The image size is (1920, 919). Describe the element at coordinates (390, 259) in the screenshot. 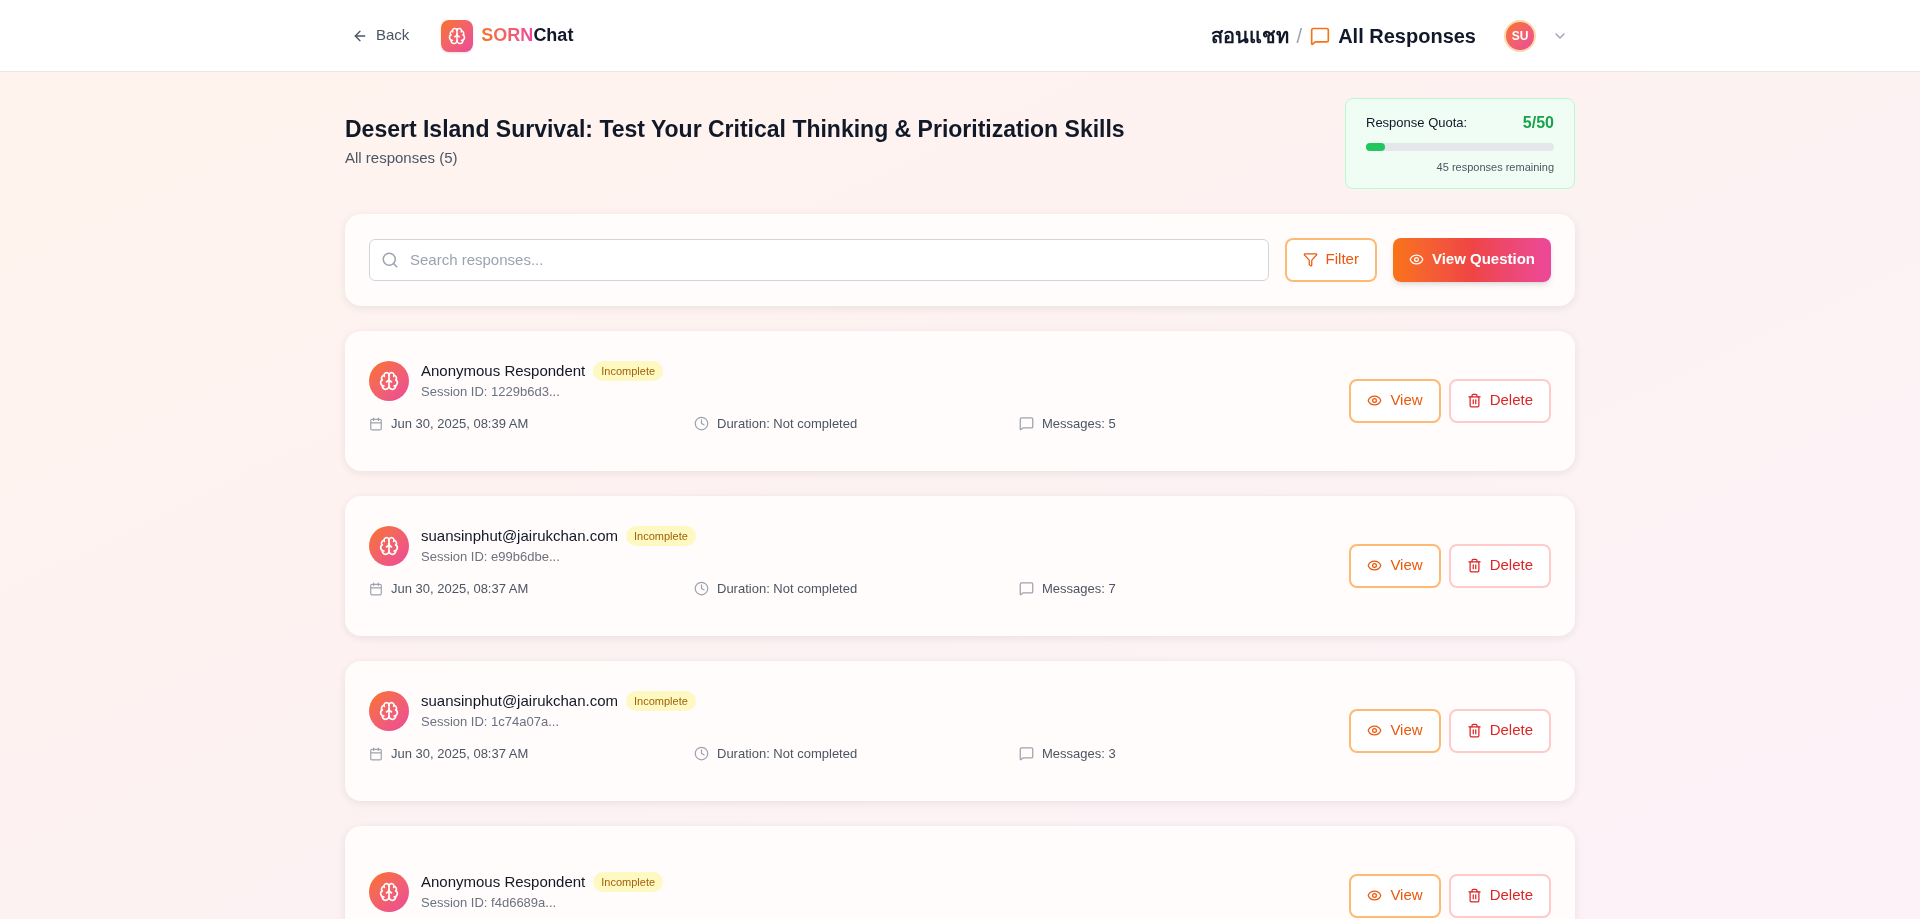

I see `search-icon` at that location.